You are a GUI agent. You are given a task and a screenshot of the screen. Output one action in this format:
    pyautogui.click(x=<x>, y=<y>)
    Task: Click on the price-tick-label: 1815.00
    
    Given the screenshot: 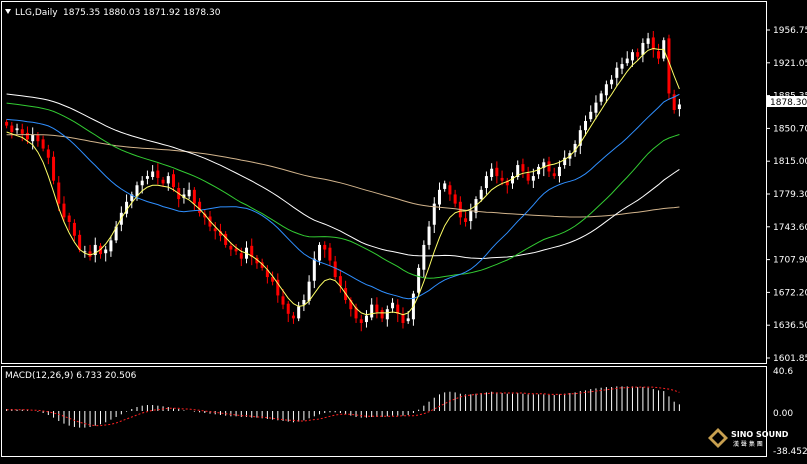 What is the action you would take?
    pyautogui.click(x=790, y=162)
    